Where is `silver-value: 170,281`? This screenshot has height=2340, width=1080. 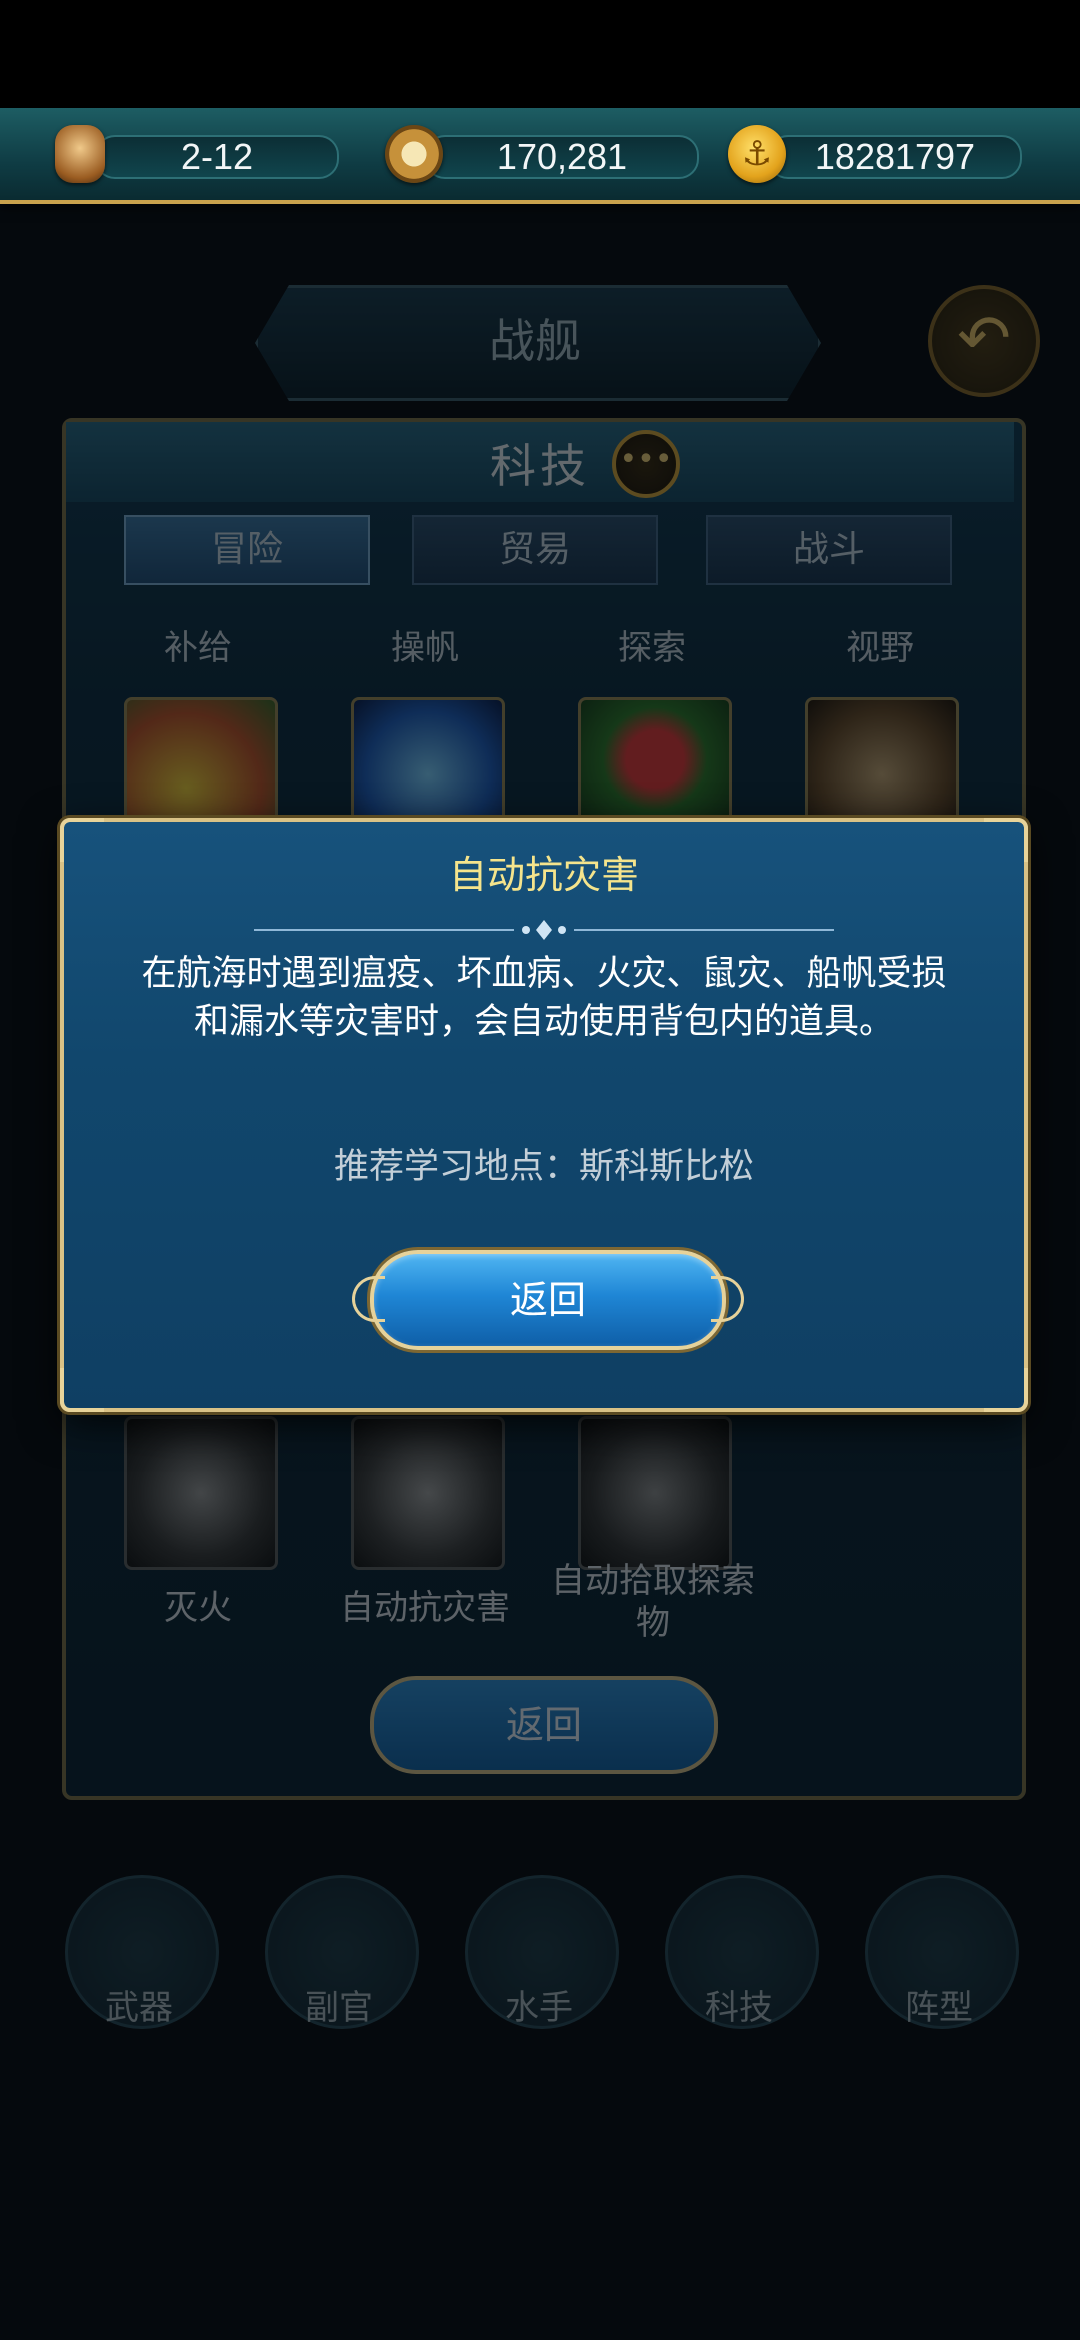
silver-value: 170,281 is located at coordinates (562, 157).